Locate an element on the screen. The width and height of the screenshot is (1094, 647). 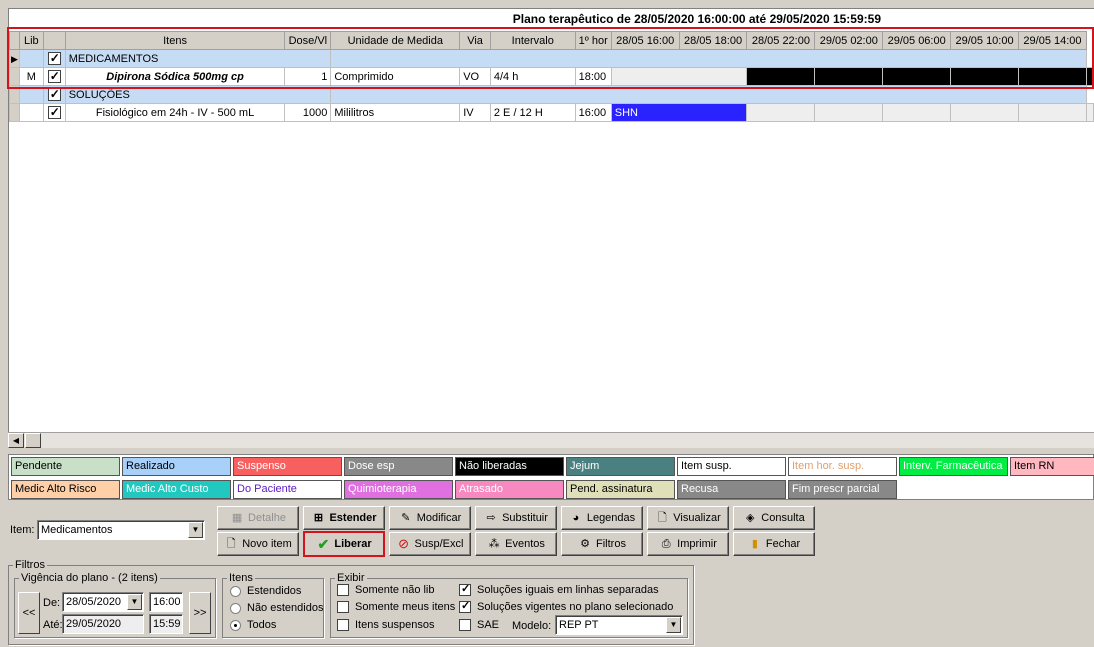
edit-icon: ✎ is located at coordinates (406, 518).